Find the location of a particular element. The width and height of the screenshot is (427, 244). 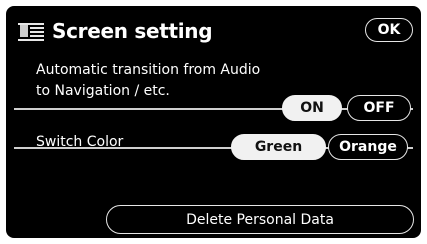

delete-personal-data-label: Delete Personal Data is located at coordinates (260, 219).